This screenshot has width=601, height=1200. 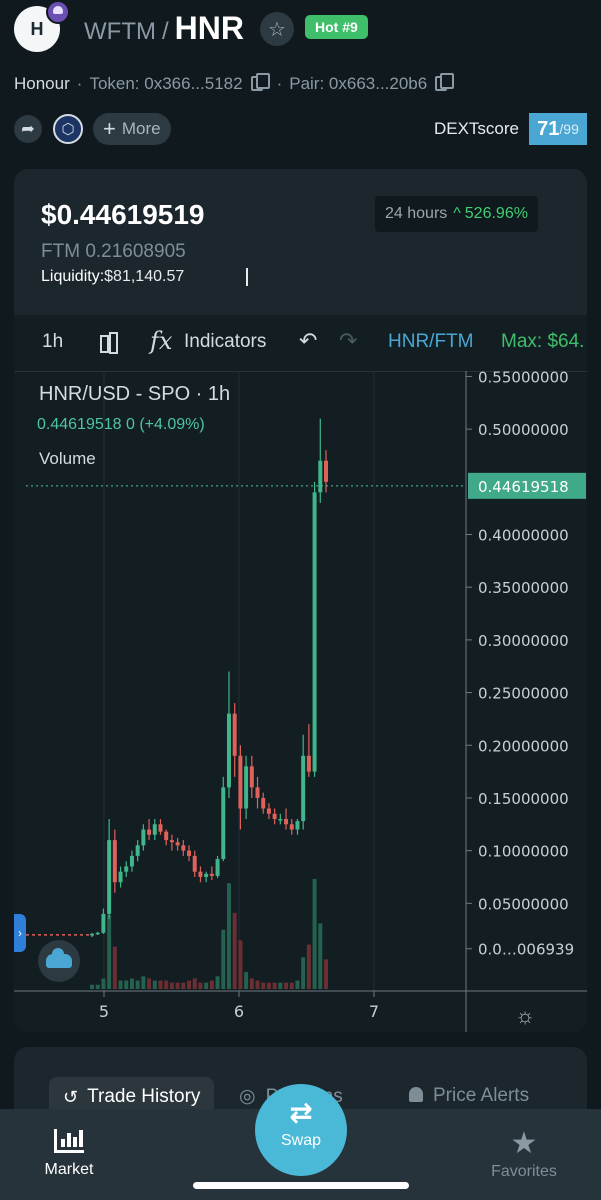 I want to click on chart-toolbar: 1h fx Indicators ↶ ↷ HNR/FTM Max: $64., so click(x=300, y=343).